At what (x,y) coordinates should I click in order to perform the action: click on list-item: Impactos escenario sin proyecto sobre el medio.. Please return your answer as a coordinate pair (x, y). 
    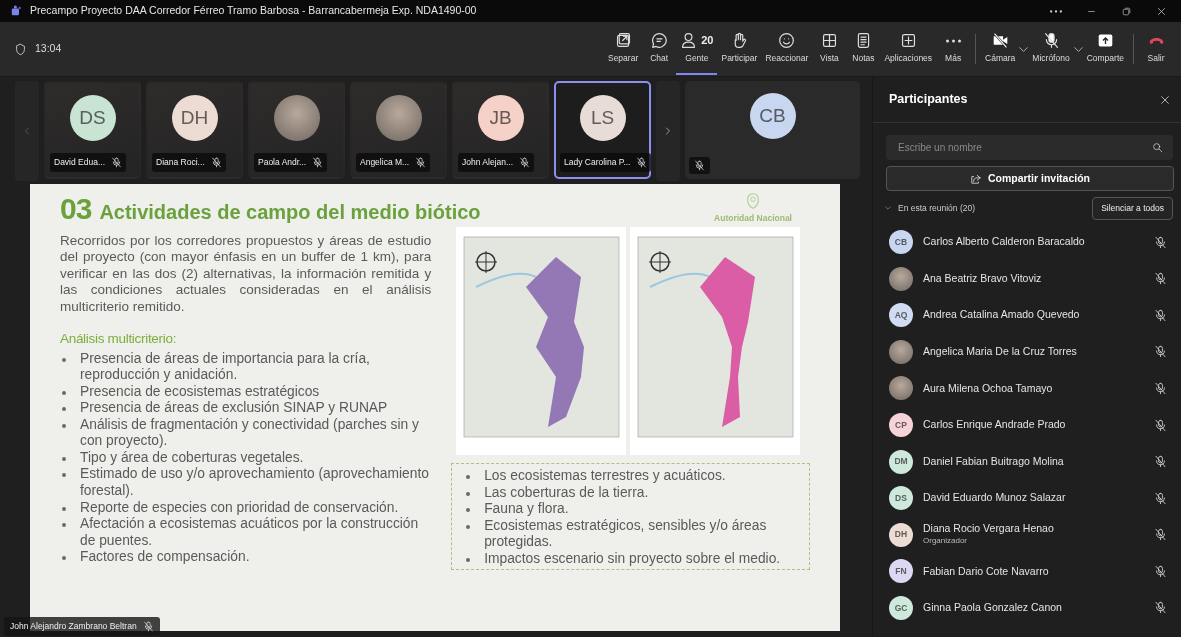
    Looking at the image, I should click on (632, 559).